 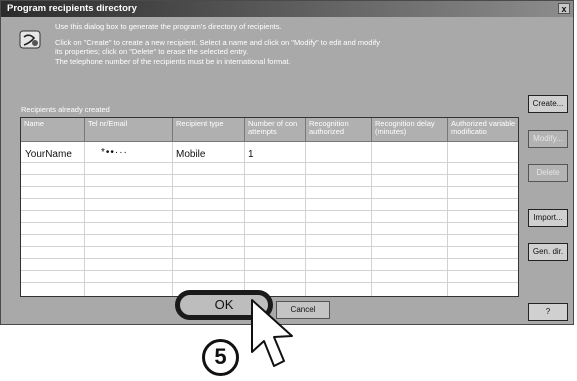 I want to click on step-number-badge: 5, so click(x=220, y=357).